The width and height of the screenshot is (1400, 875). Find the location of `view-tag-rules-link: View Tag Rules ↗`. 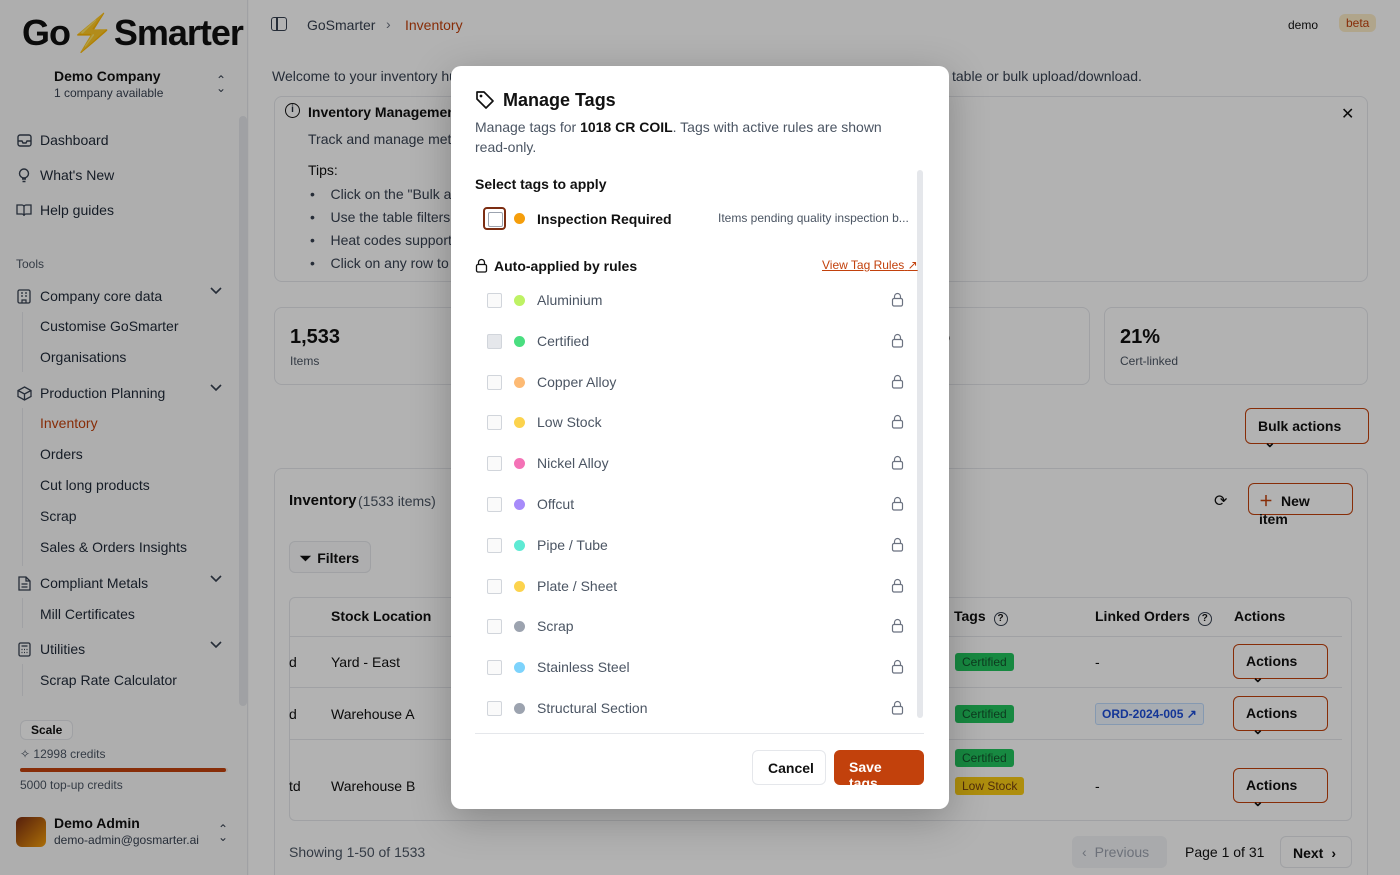

view-tag-rules-link: View Tag Rules ↗ is located at coordinates (870, 265).